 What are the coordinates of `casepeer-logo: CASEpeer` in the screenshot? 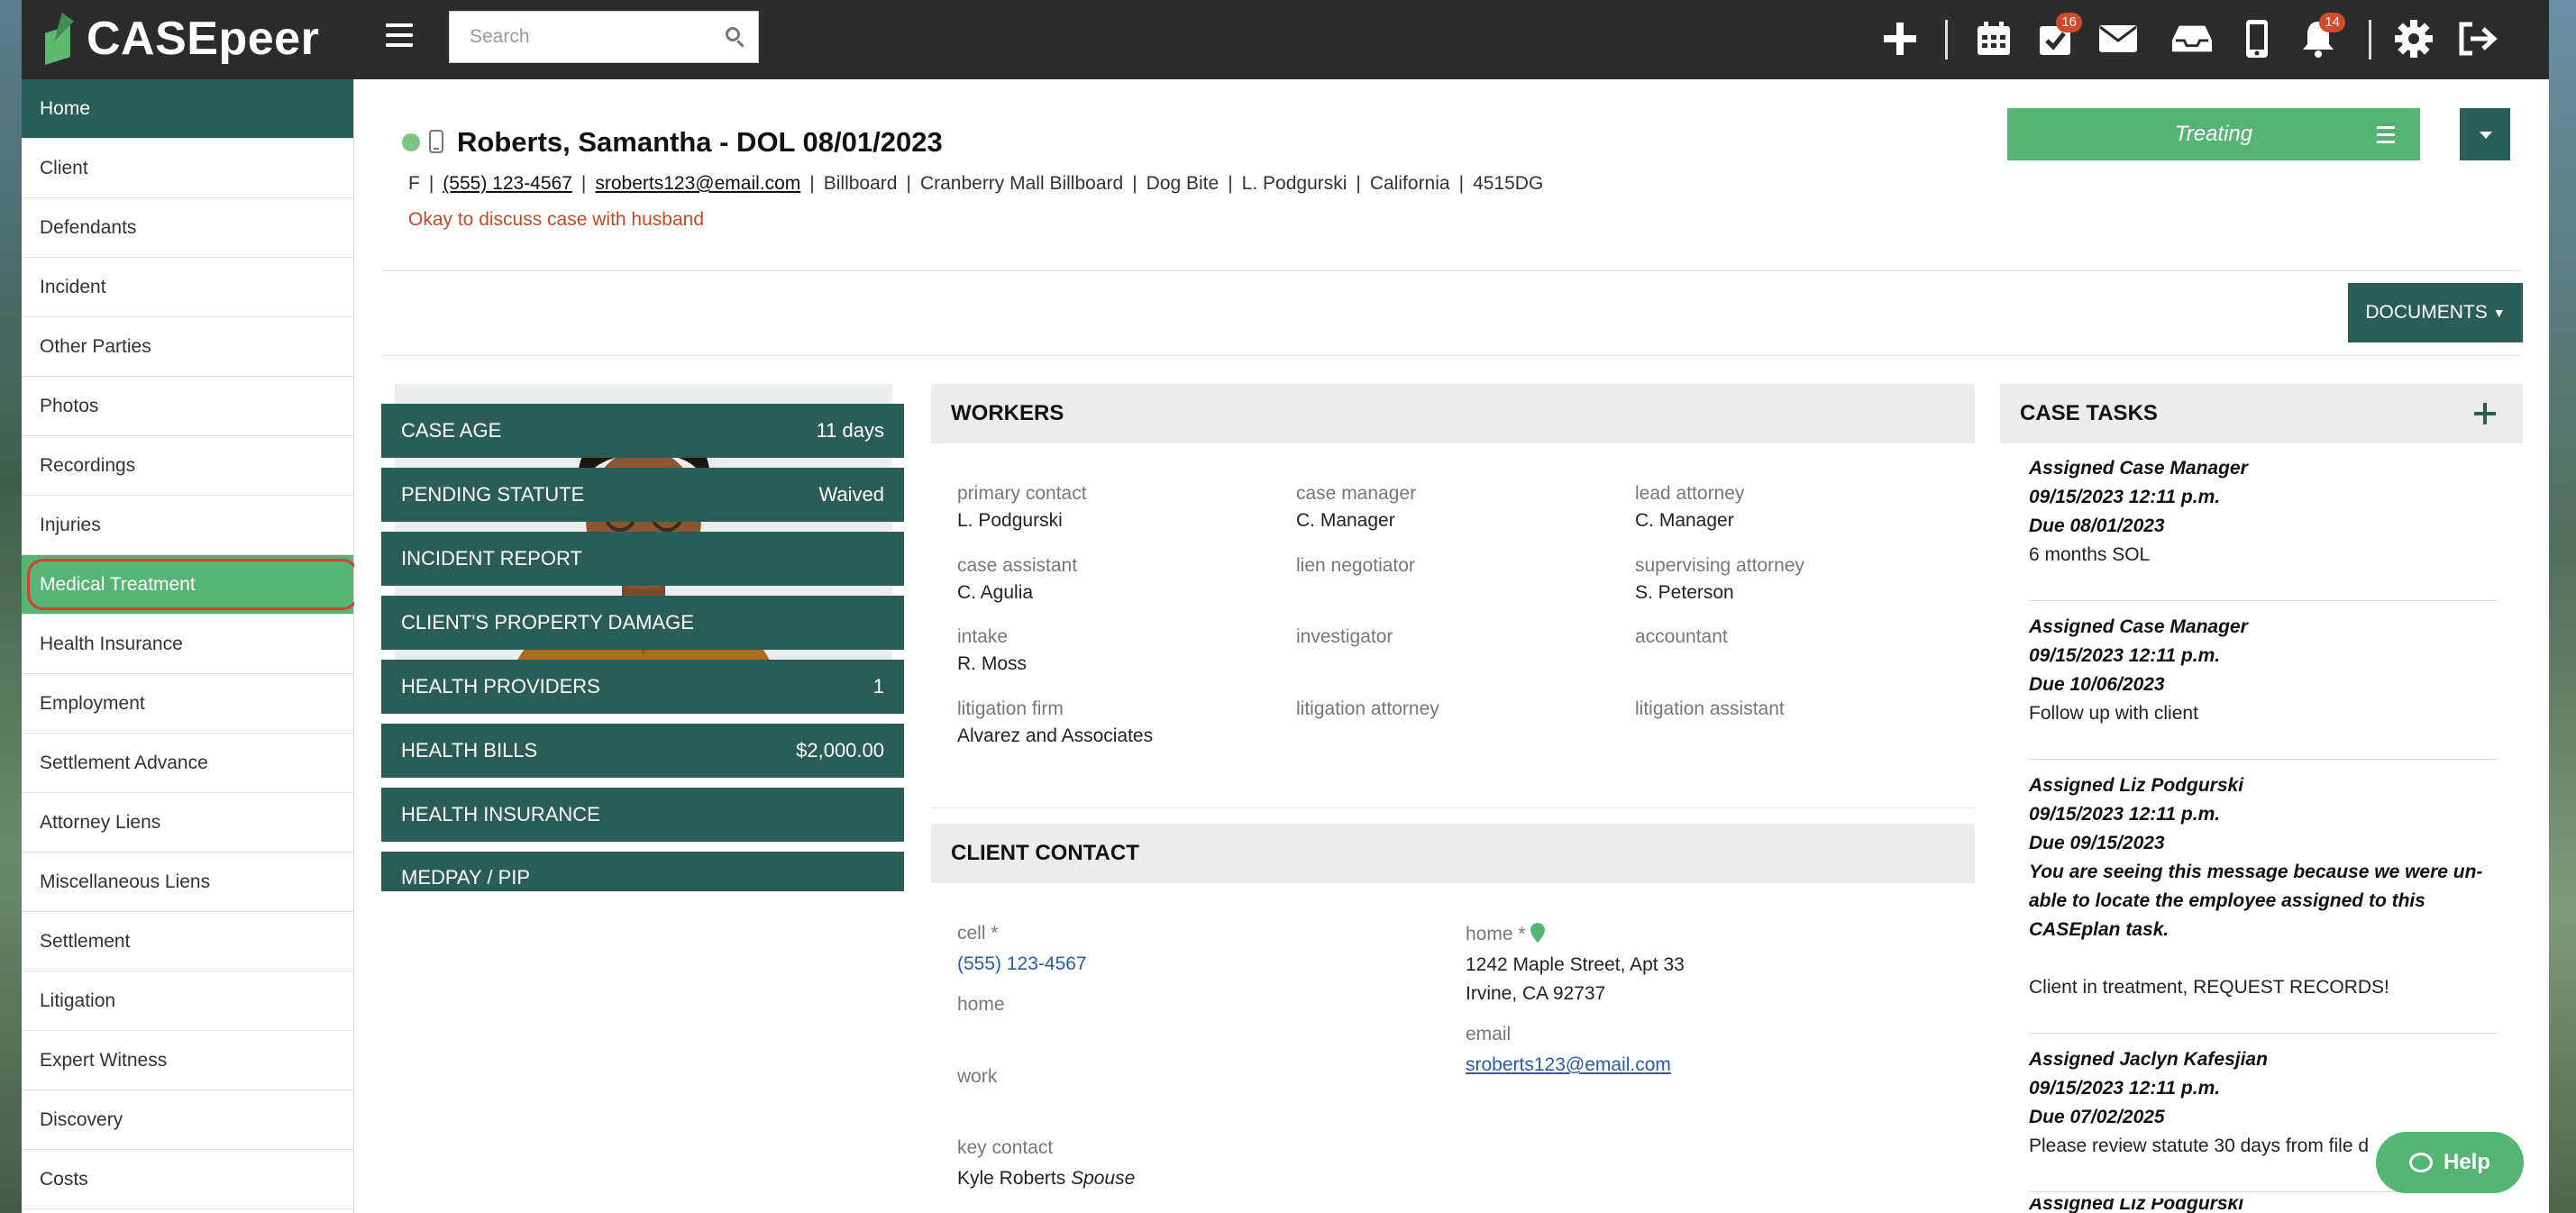 It's located at (182, 38).